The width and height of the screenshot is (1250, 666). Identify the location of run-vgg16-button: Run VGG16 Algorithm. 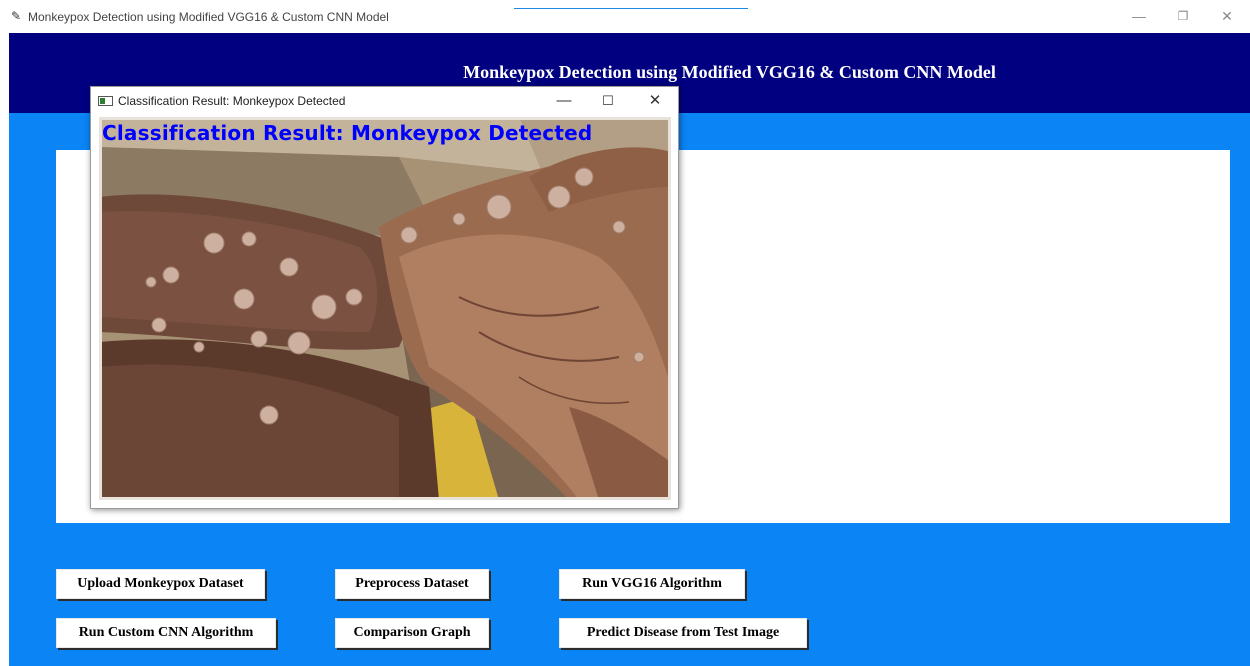
(652, 584).